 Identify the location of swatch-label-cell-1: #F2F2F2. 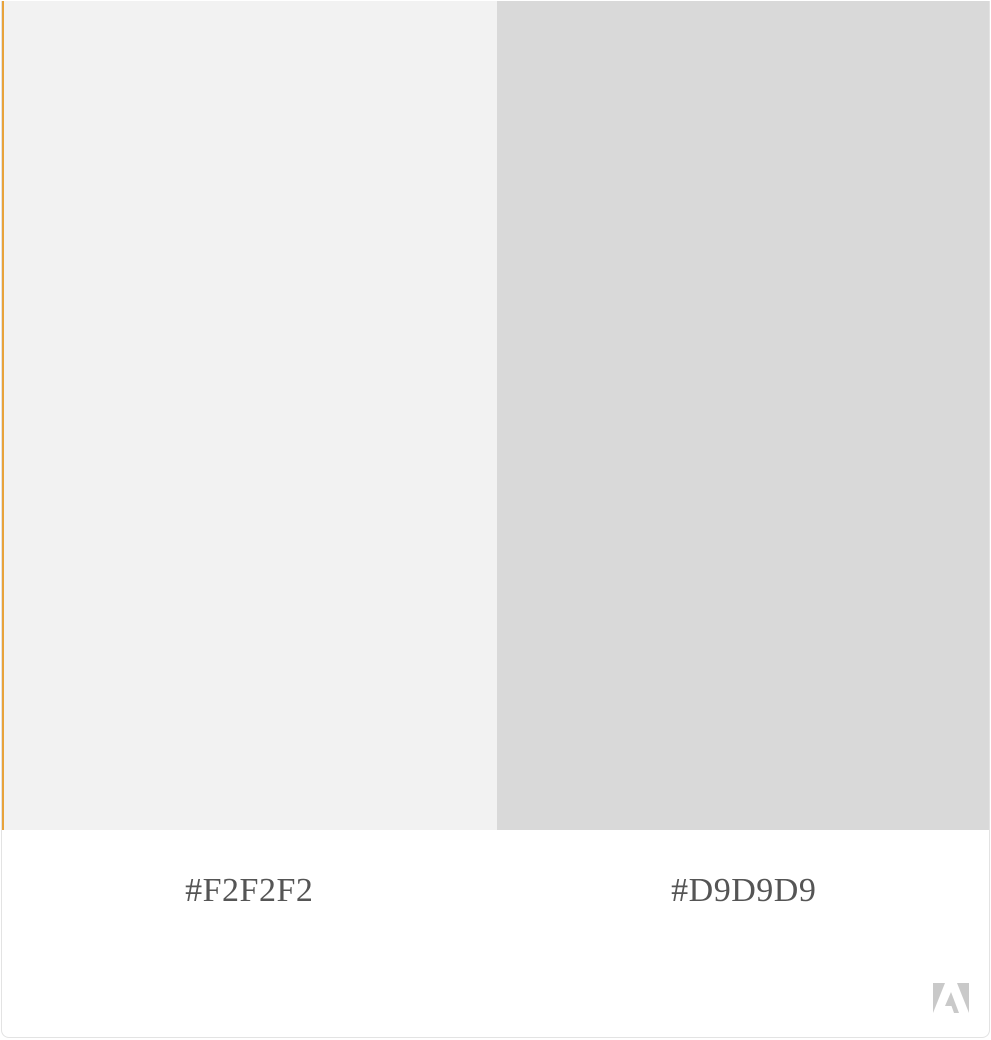
(249, 895).